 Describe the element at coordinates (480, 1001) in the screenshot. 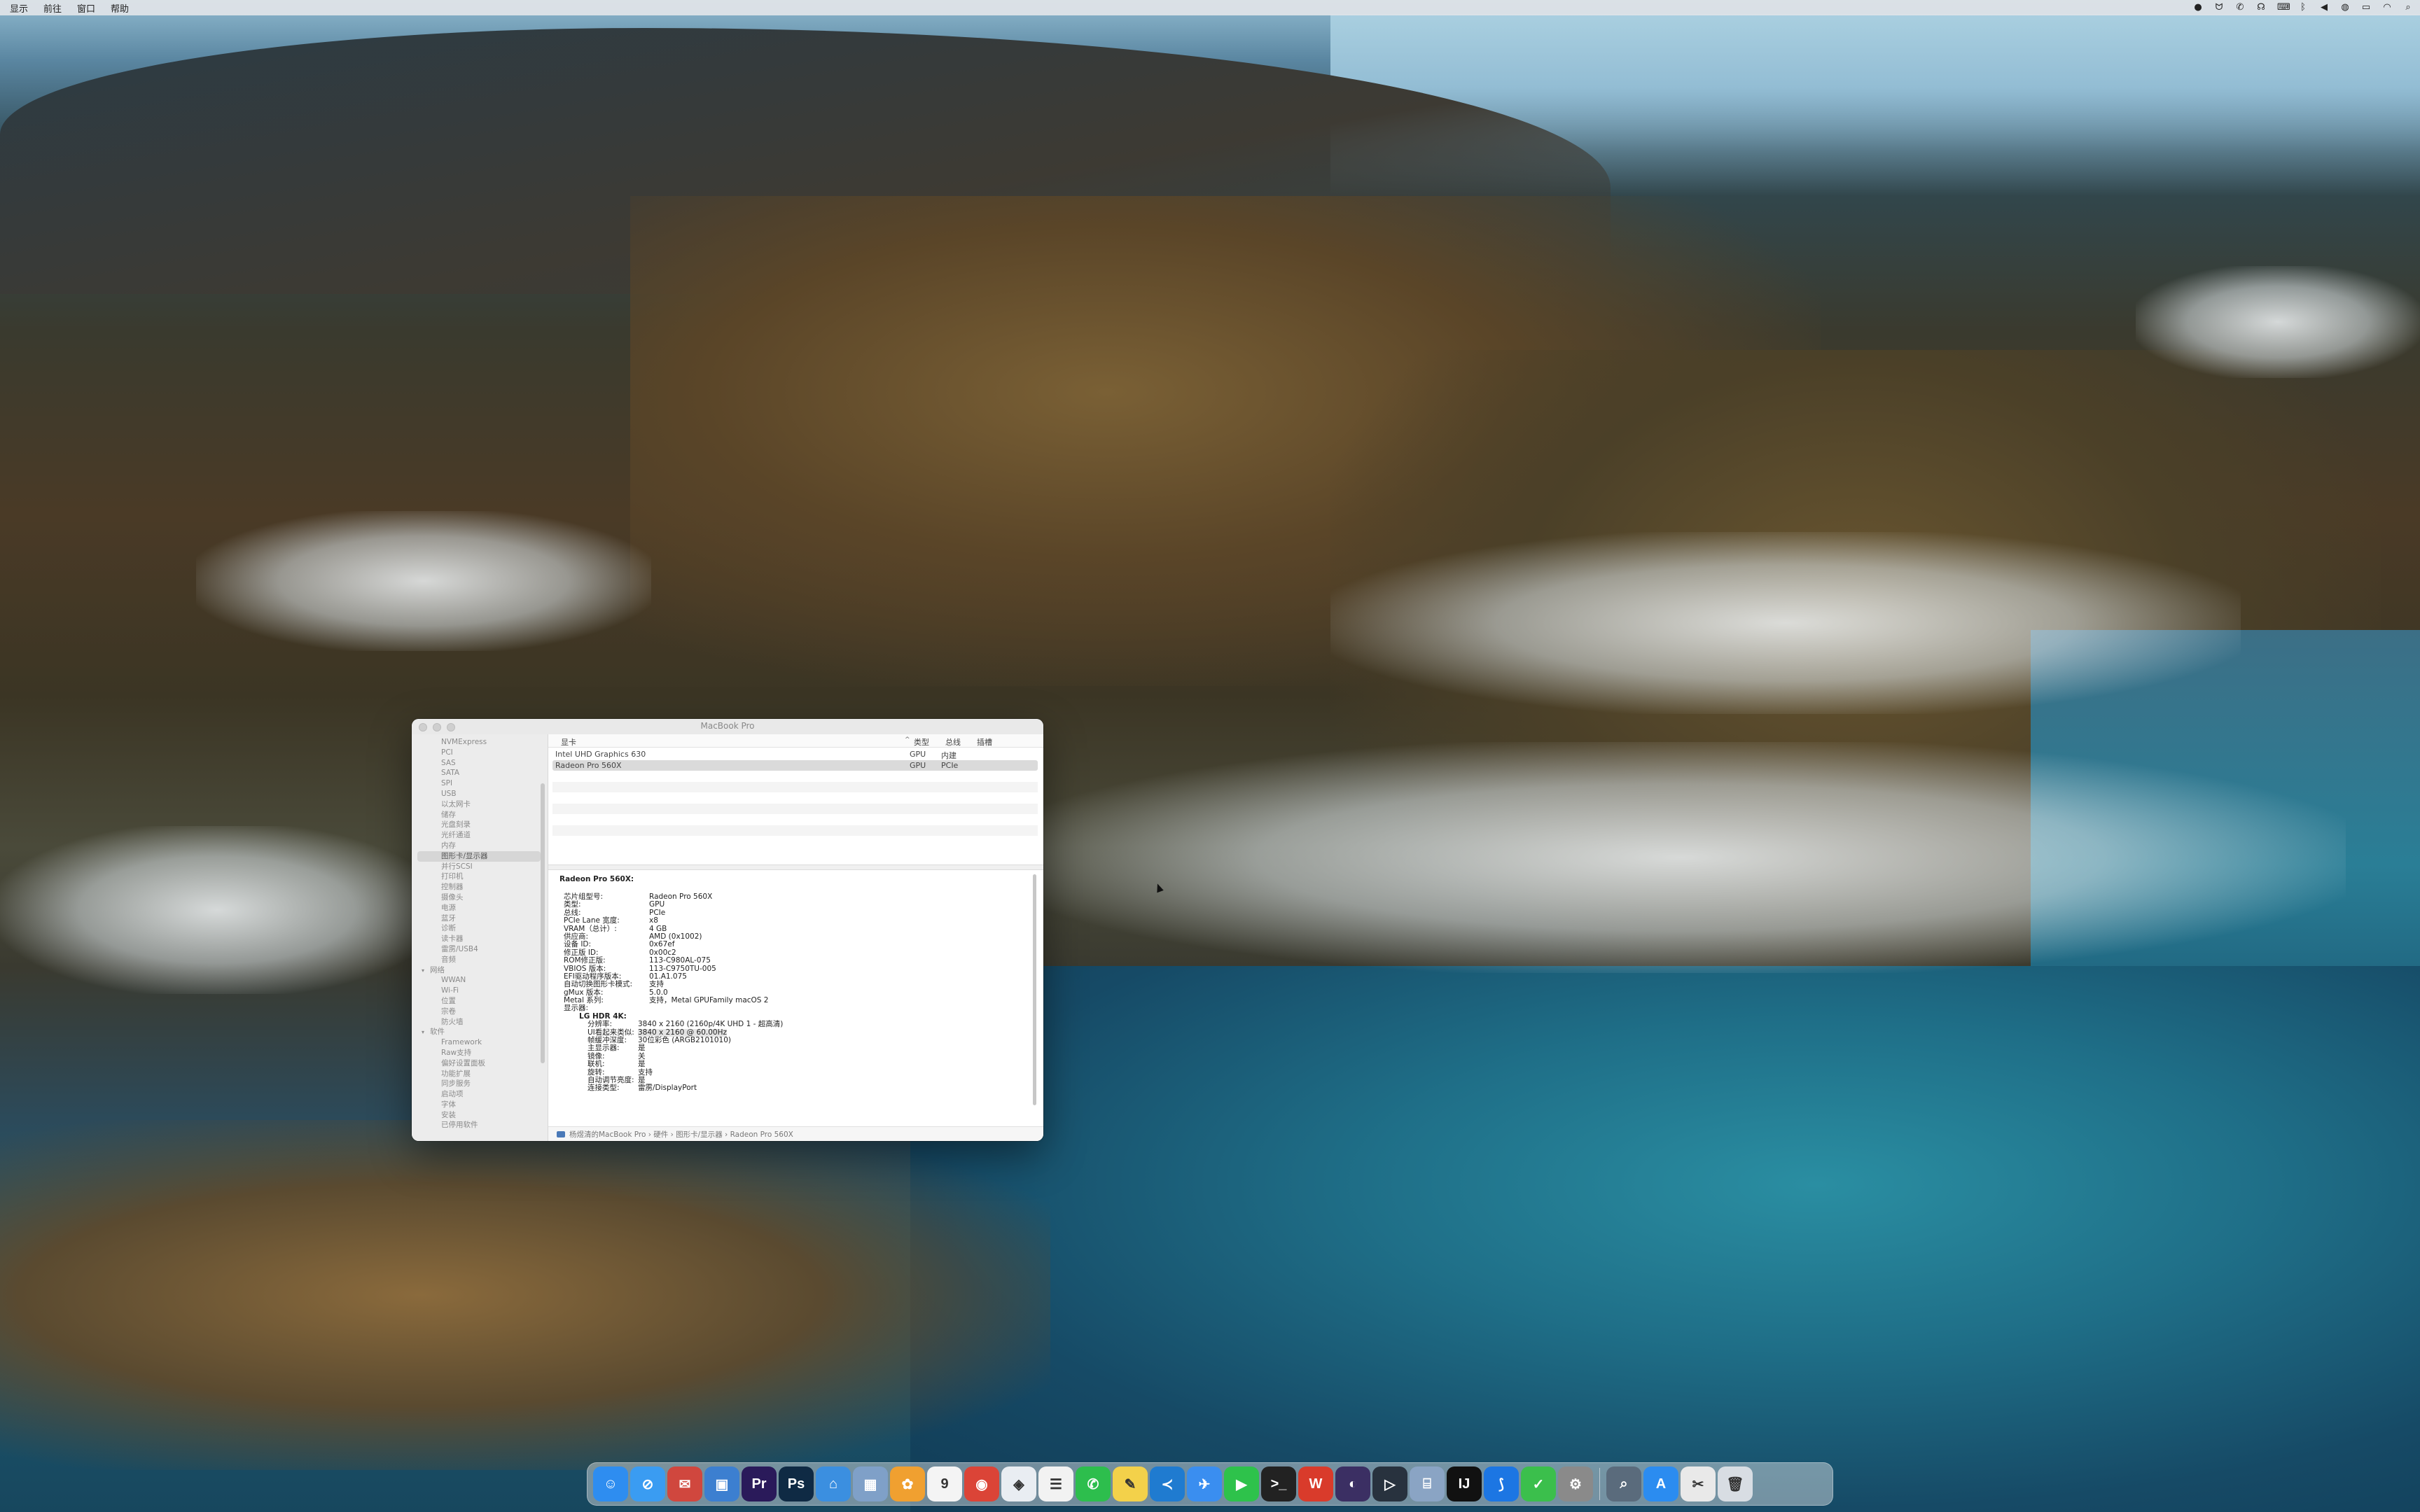

I see `sidebar-item: 位置` at that location.